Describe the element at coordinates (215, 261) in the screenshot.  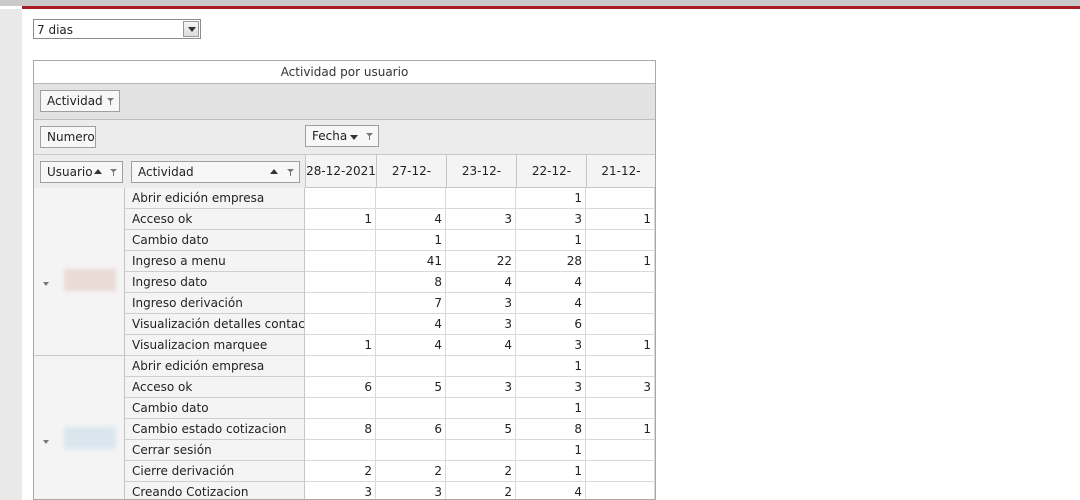
I see `activity-label: Ingreso a menu` at that location.